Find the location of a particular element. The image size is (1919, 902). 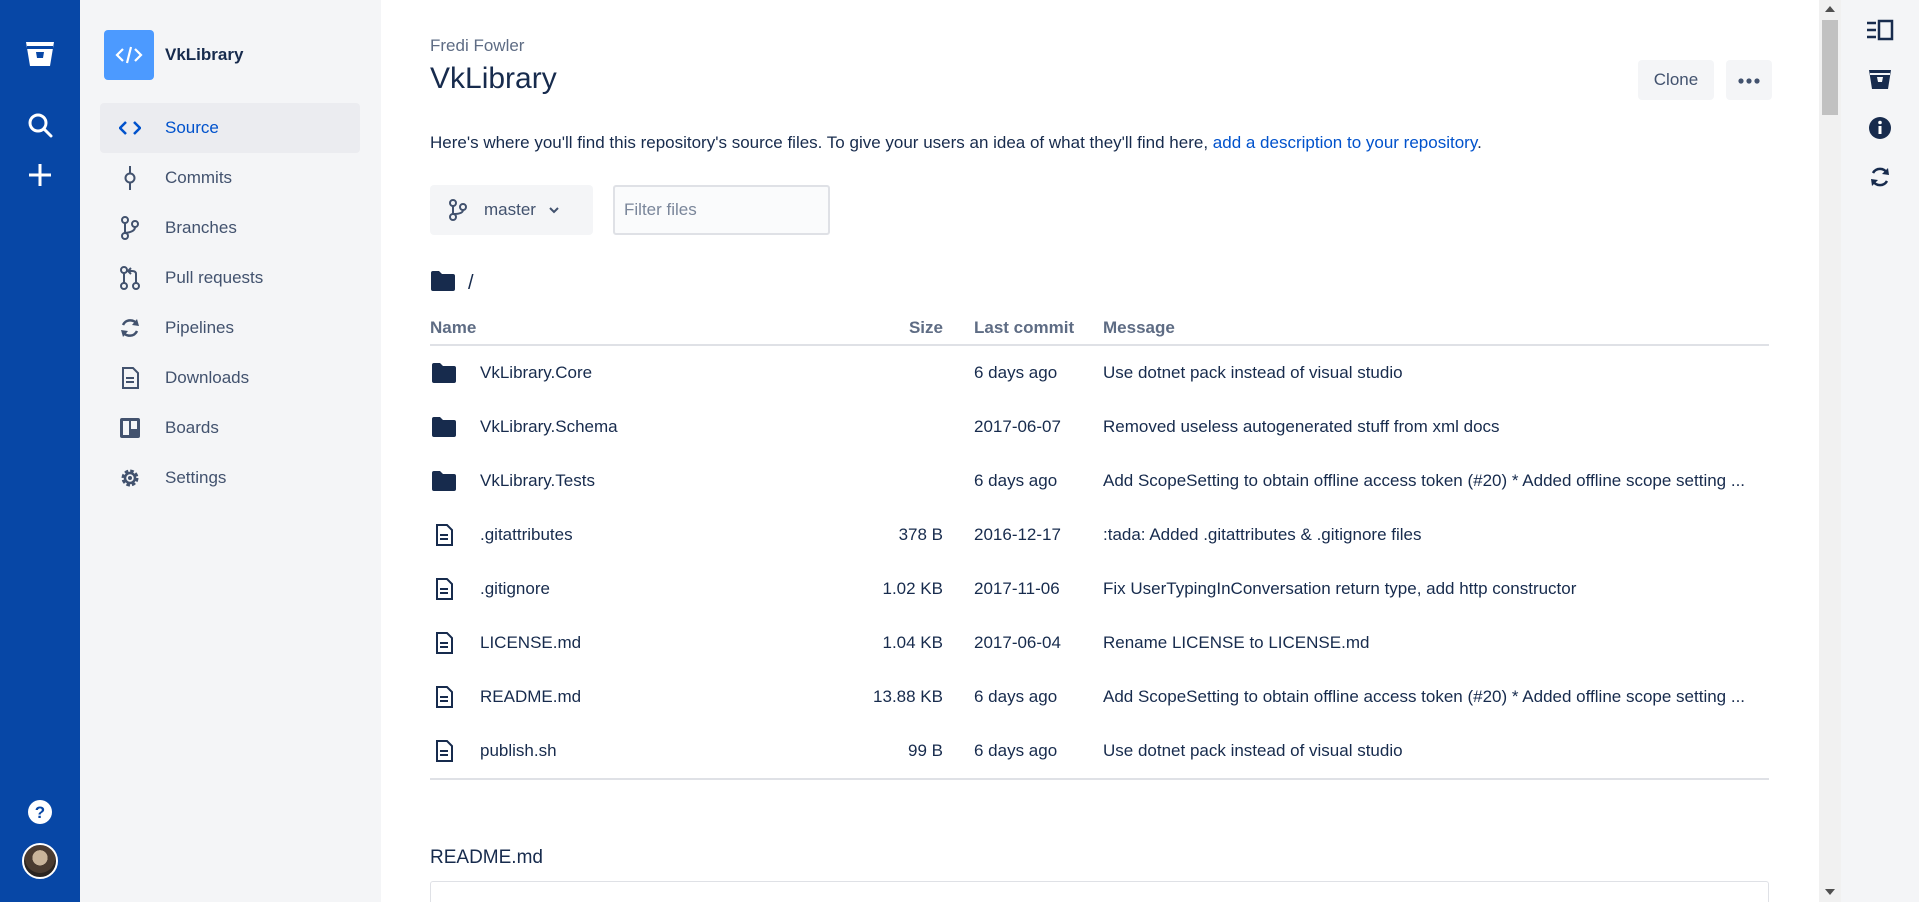

bitbucket-repo-icon is located at coordinates (1880, 79).